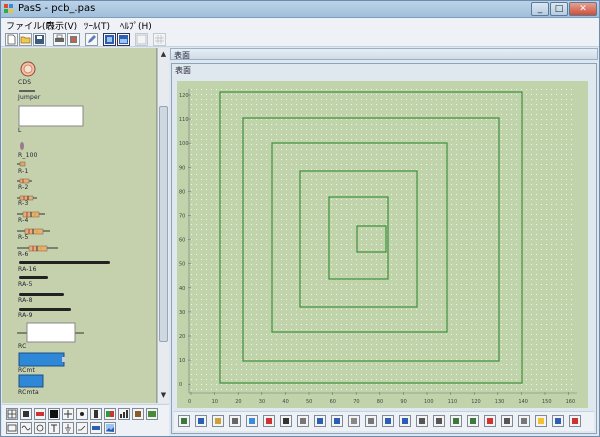 The height and width of the screenshot is (437, 600). I want to click on new-file-button, so click(11, 39).